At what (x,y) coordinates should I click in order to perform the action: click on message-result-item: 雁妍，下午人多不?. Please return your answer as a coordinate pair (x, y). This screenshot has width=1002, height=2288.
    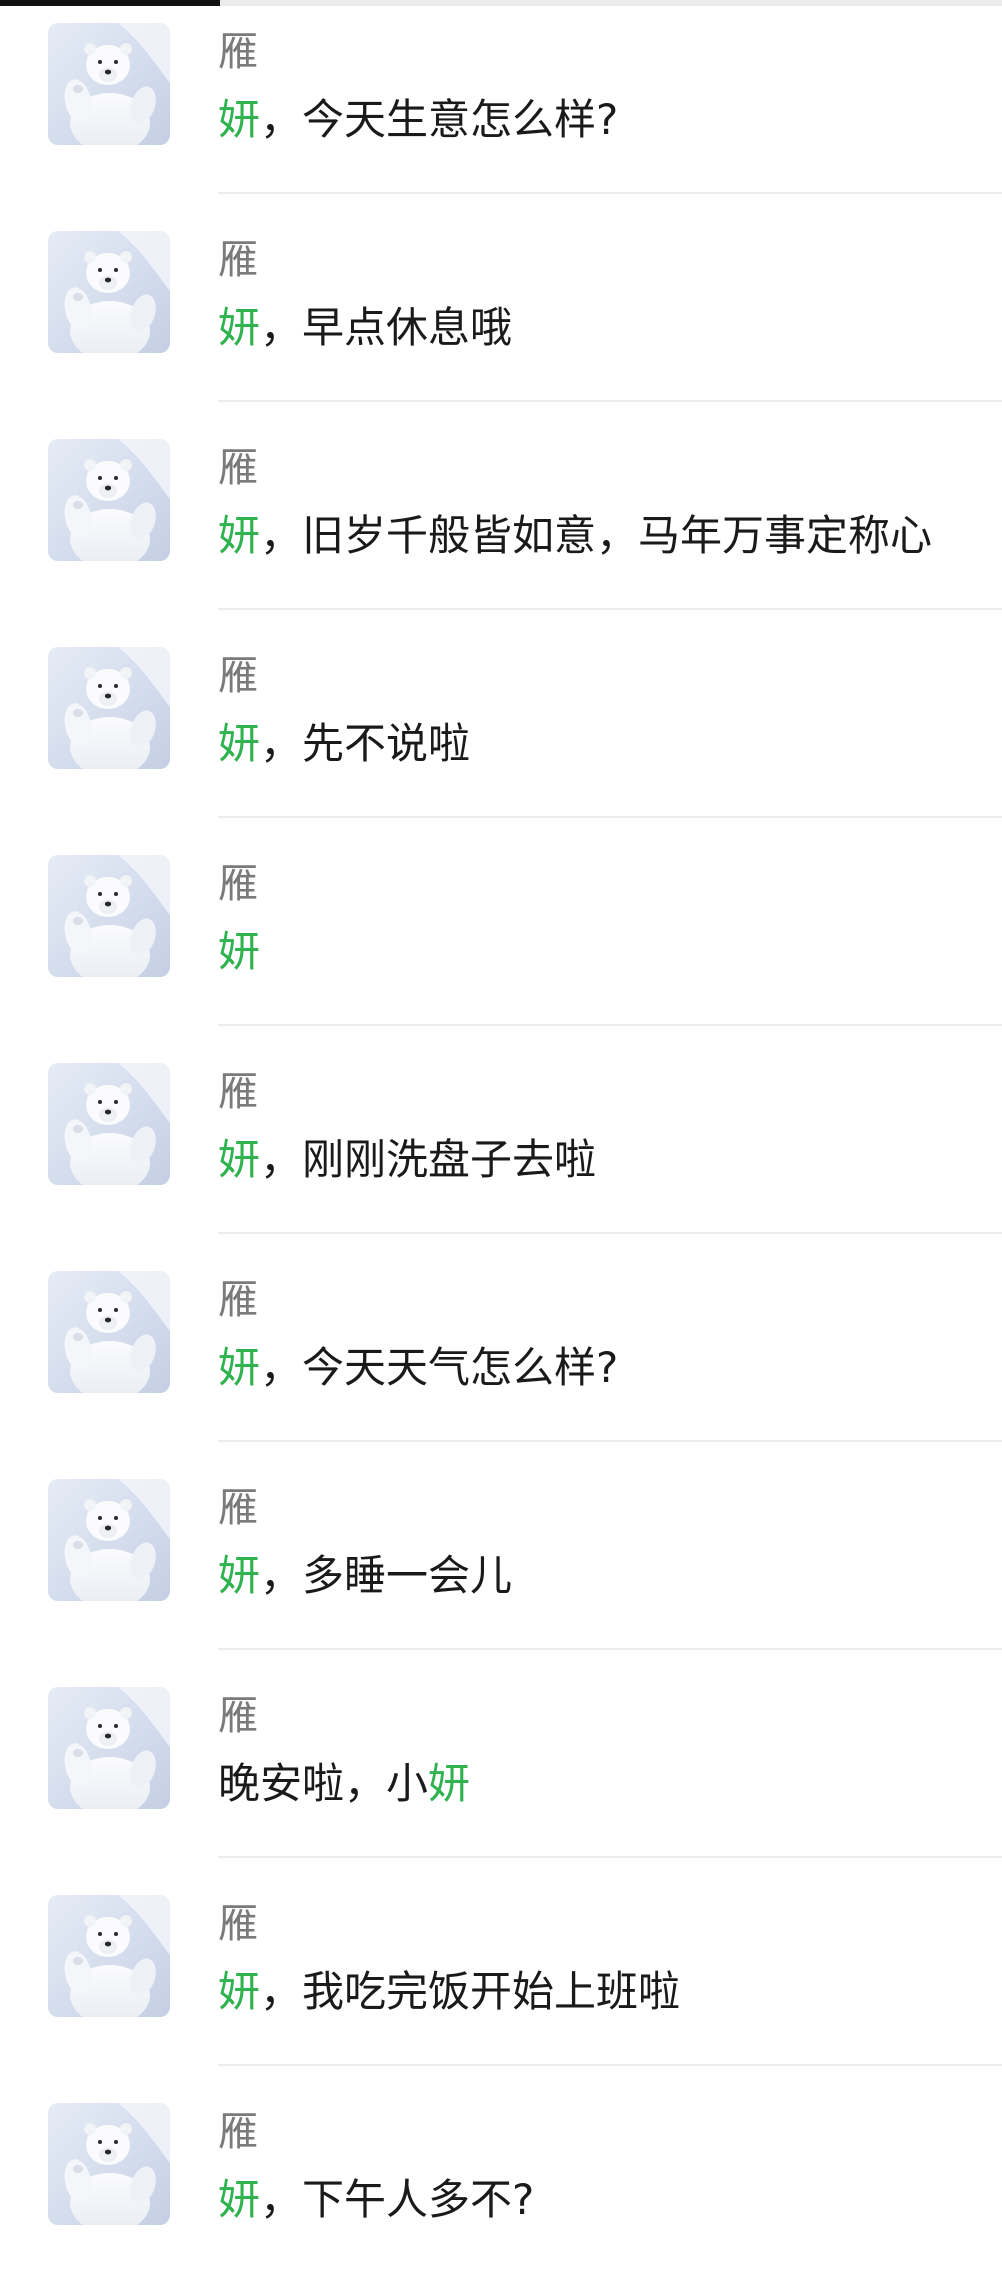
    Looking at the image, I should click on (501, 2184).